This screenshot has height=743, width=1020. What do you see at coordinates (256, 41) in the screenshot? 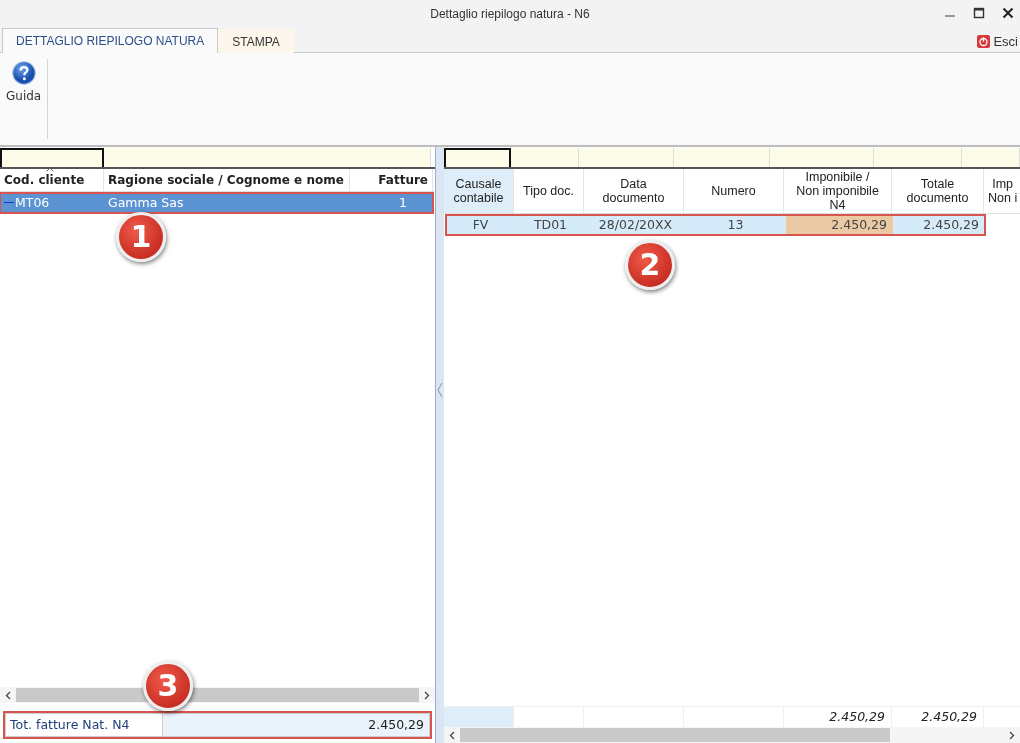
I see `ribbon-tab: STAMPA` at bounding box center [256, 41].